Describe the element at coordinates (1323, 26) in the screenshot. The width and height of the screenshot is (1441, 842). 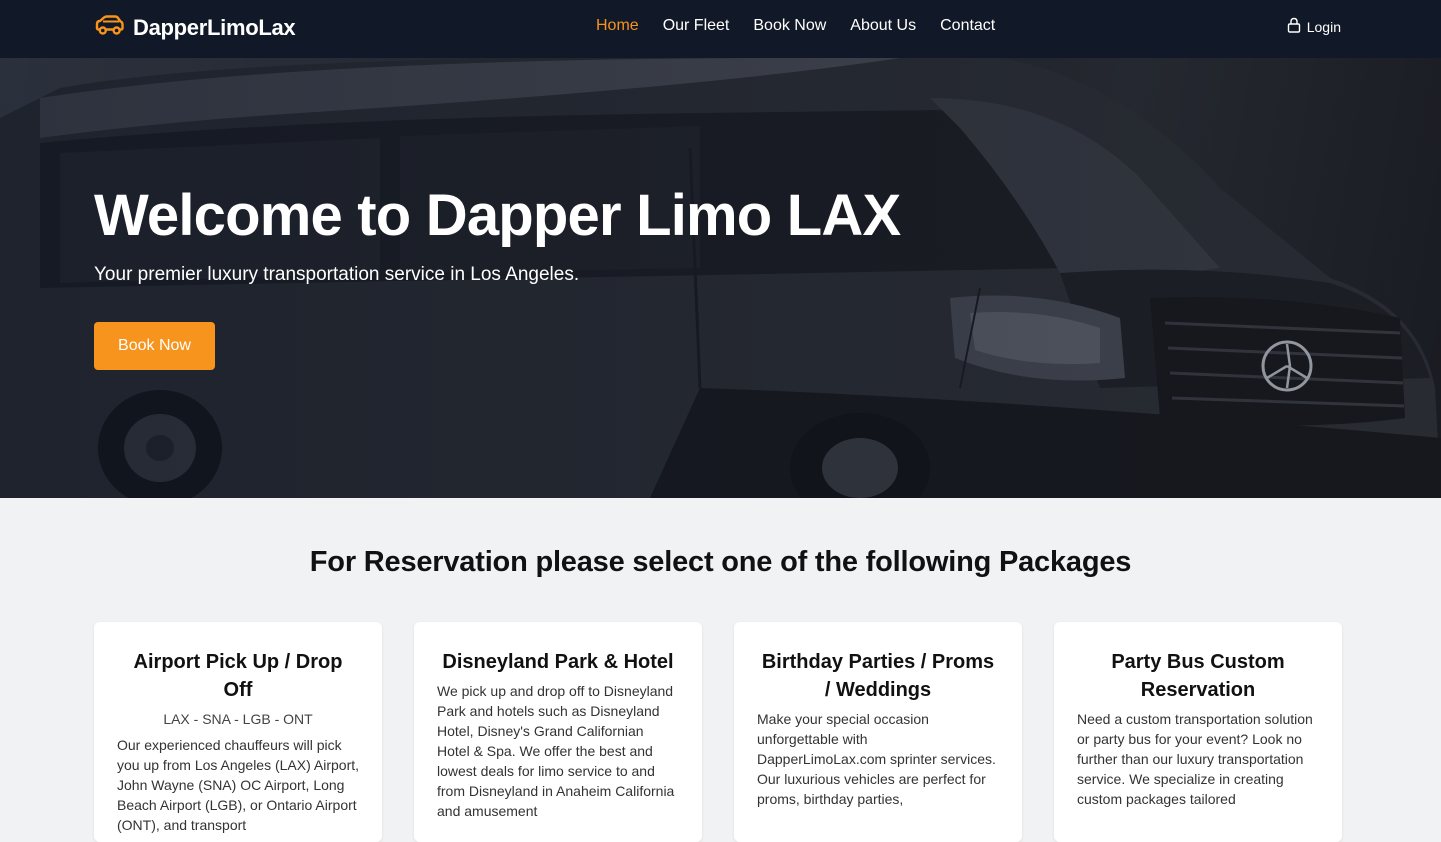
I see `login-label: Login` at that location.